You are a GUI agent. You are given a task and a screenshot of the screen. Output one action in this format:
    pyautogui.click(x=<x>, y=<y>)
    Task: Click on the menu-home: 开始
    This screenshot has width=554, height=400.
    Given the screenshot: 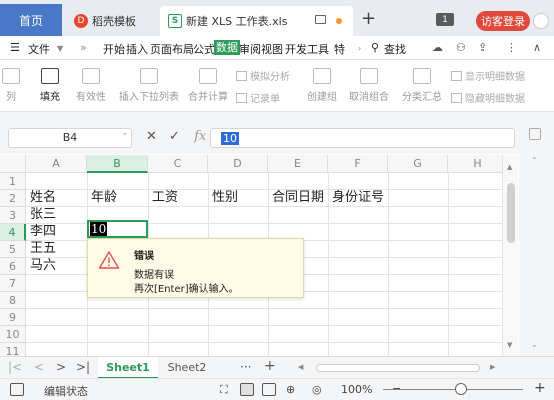 What is the action you would take?
    pyautogui.click(x=114, y=49)
    